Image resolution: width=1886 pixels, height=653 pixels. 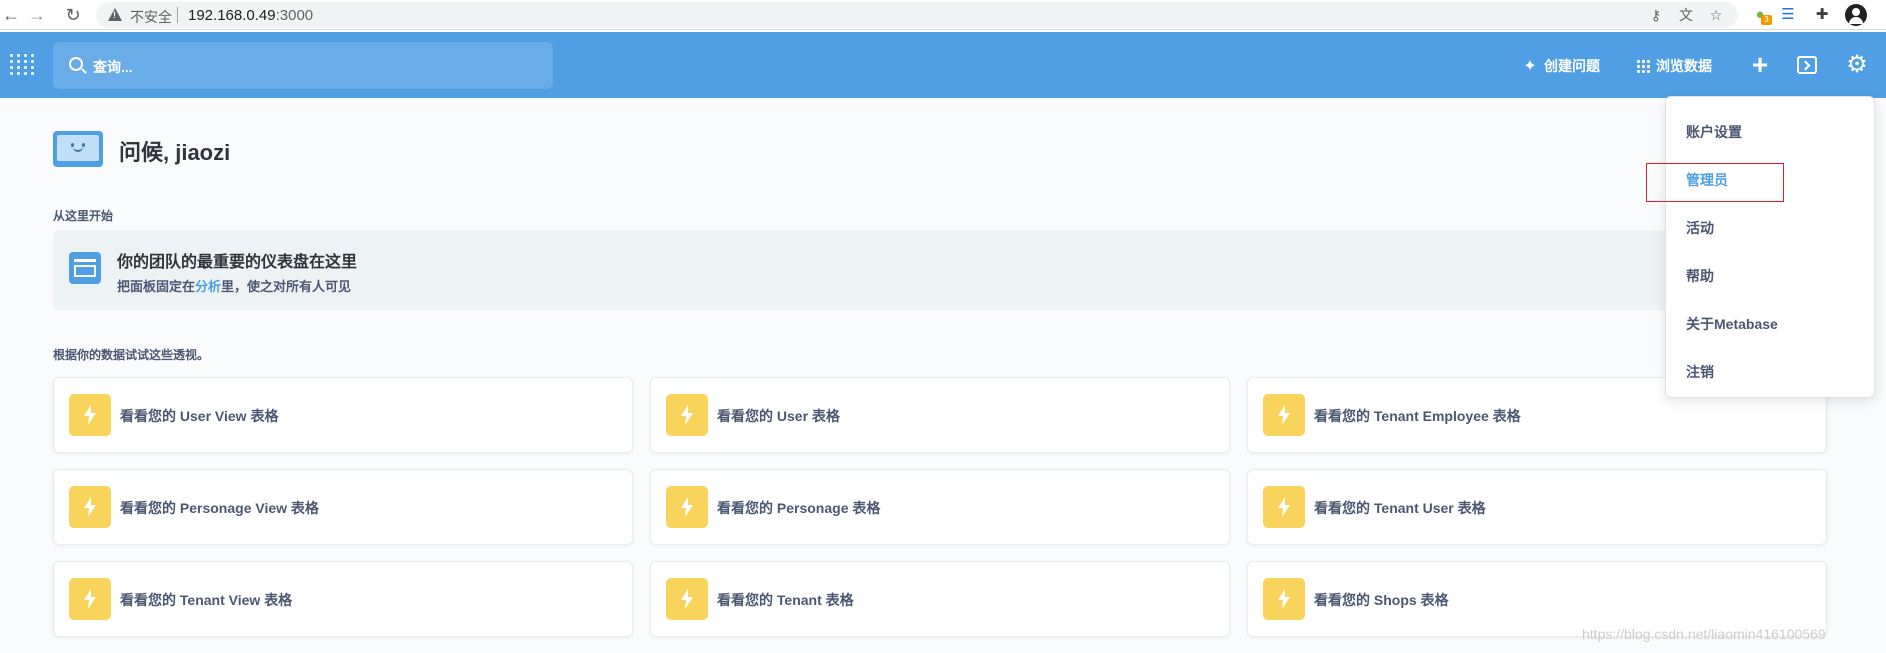 What do you see at coordinates (917, 15) in the screenshot?
I see `address-bar: 不安全 192.168.0.49:3000 ⚷ 文 ☆` at bounding box center [917, 15].